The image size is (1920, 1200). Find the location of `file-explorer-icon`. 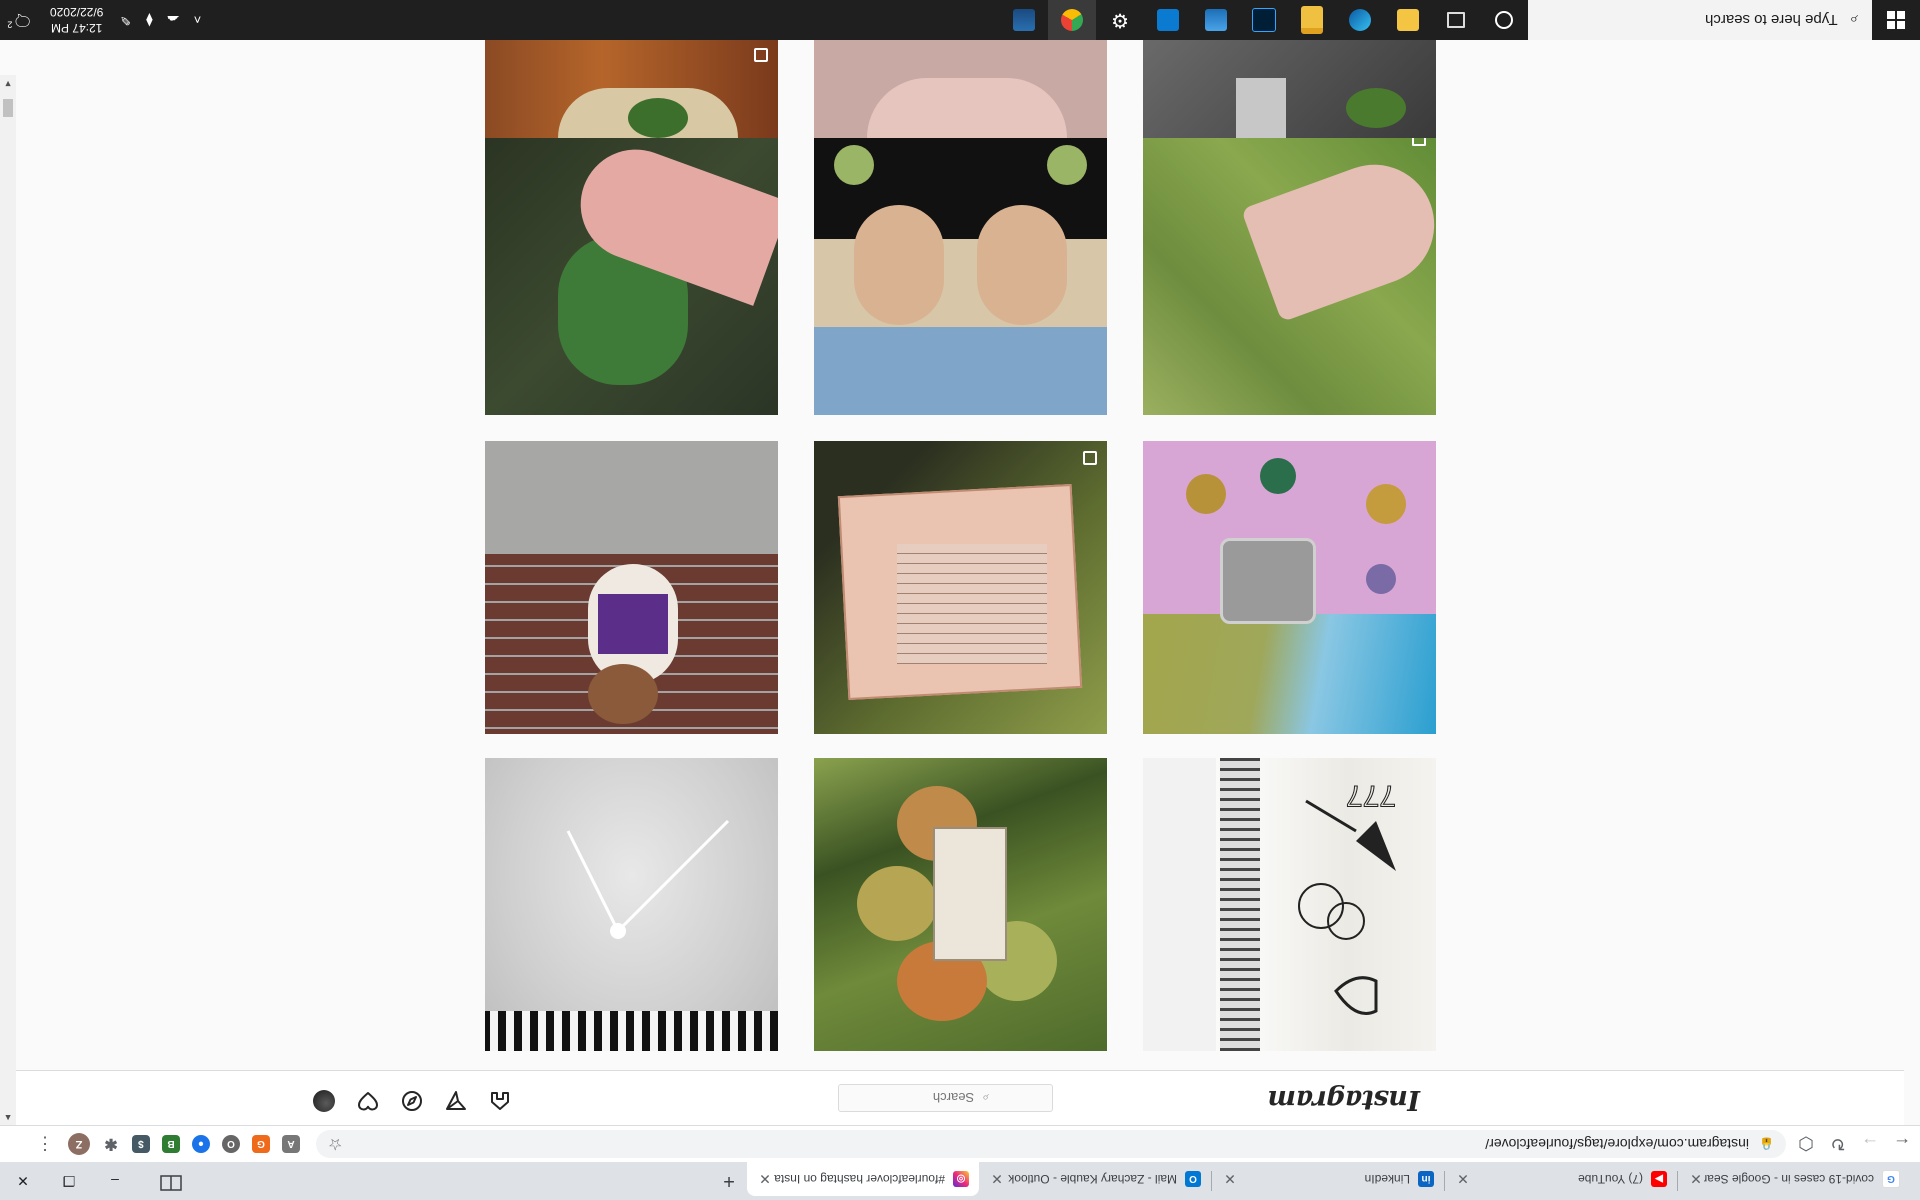

file-explorer-icon is located at coordinates (1408, 20).